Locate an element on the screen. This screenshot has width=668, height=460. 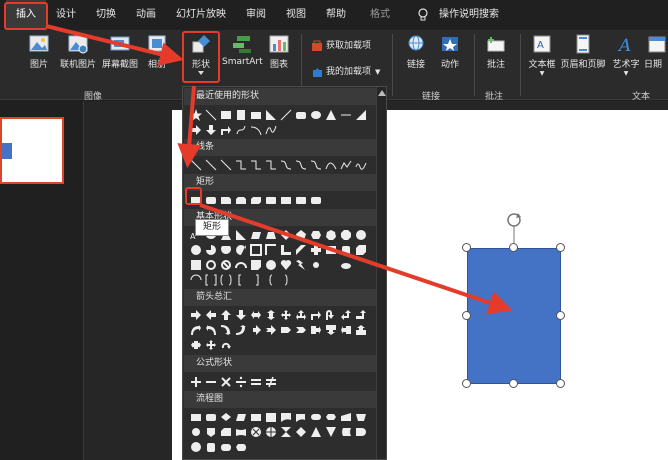
line-icon is located at coordinates (196, 165).